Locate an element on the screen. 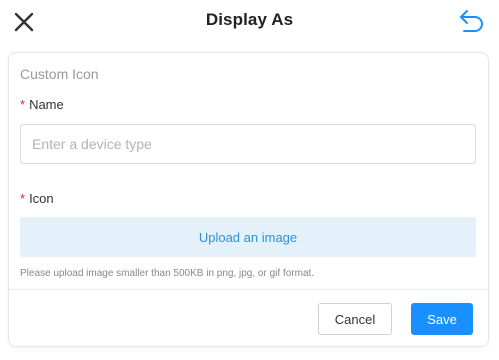  footer-divider is located at coordinates (248, 289).